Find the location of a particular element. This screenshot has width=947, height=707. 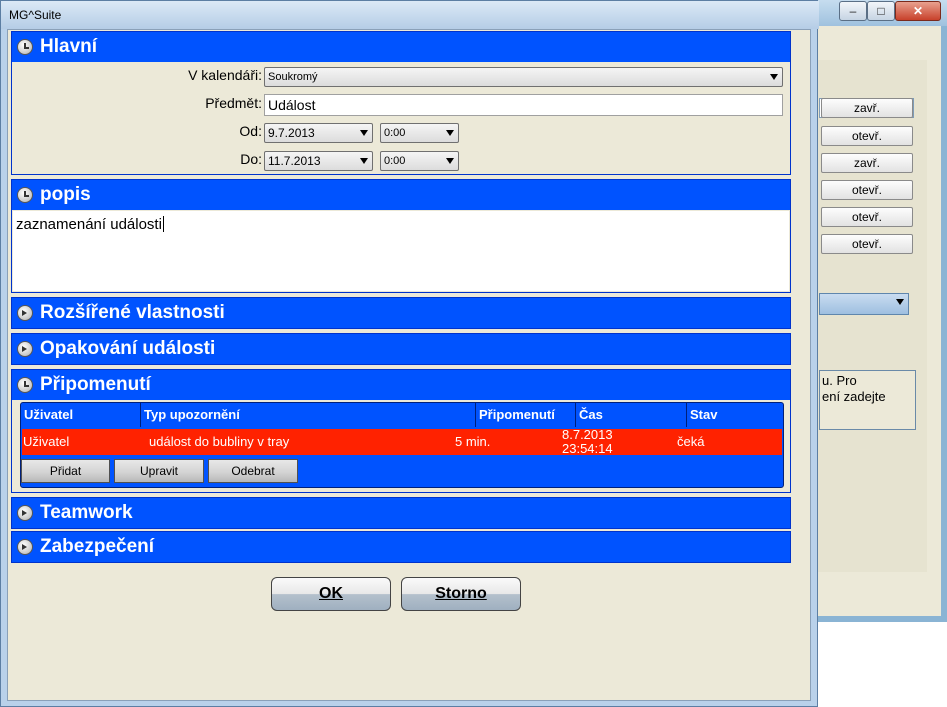

column-header-type: Typ upozornění is located at coordinates (308, 415).